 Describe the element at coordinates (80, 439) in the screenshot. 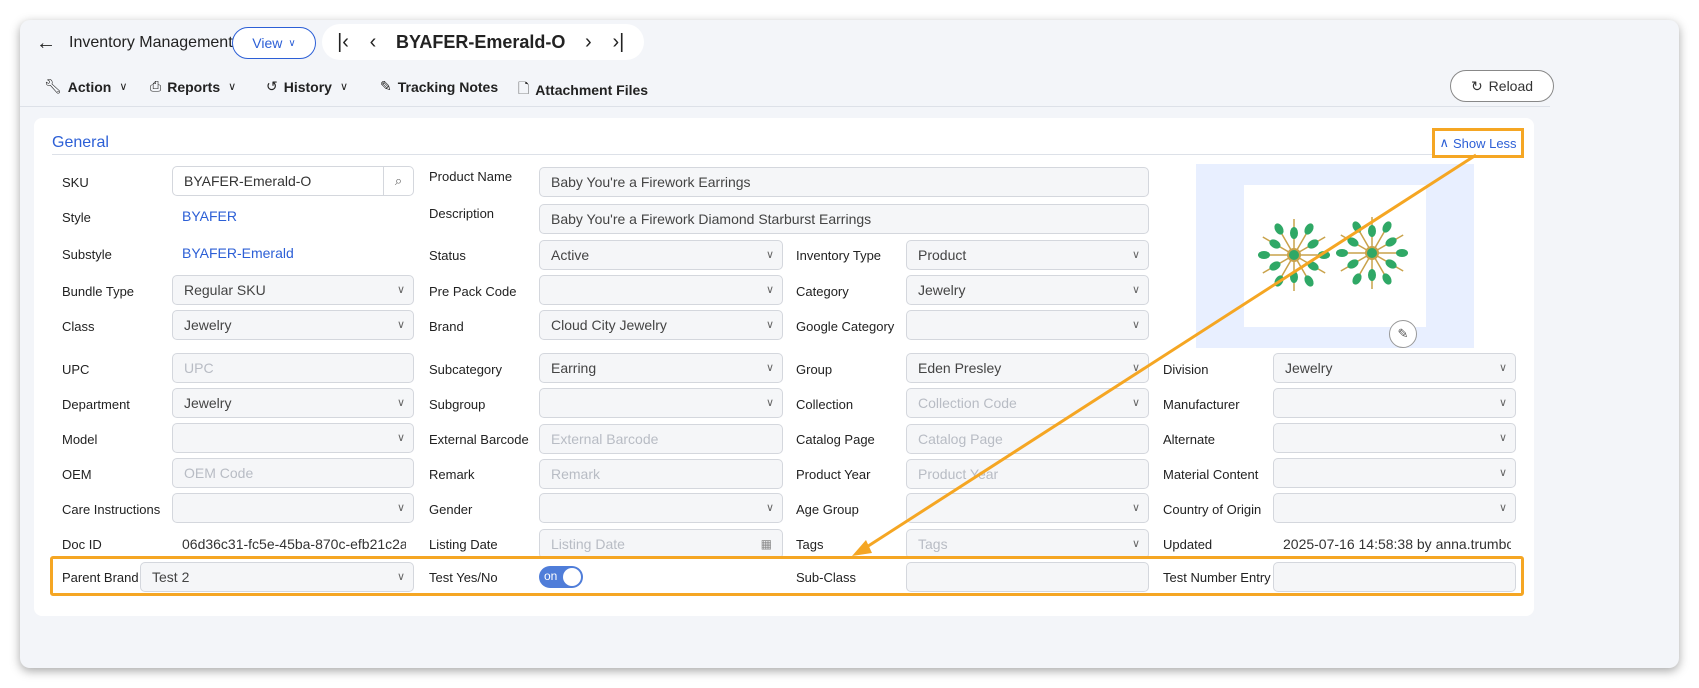

I see `model-label: Model` at that location.